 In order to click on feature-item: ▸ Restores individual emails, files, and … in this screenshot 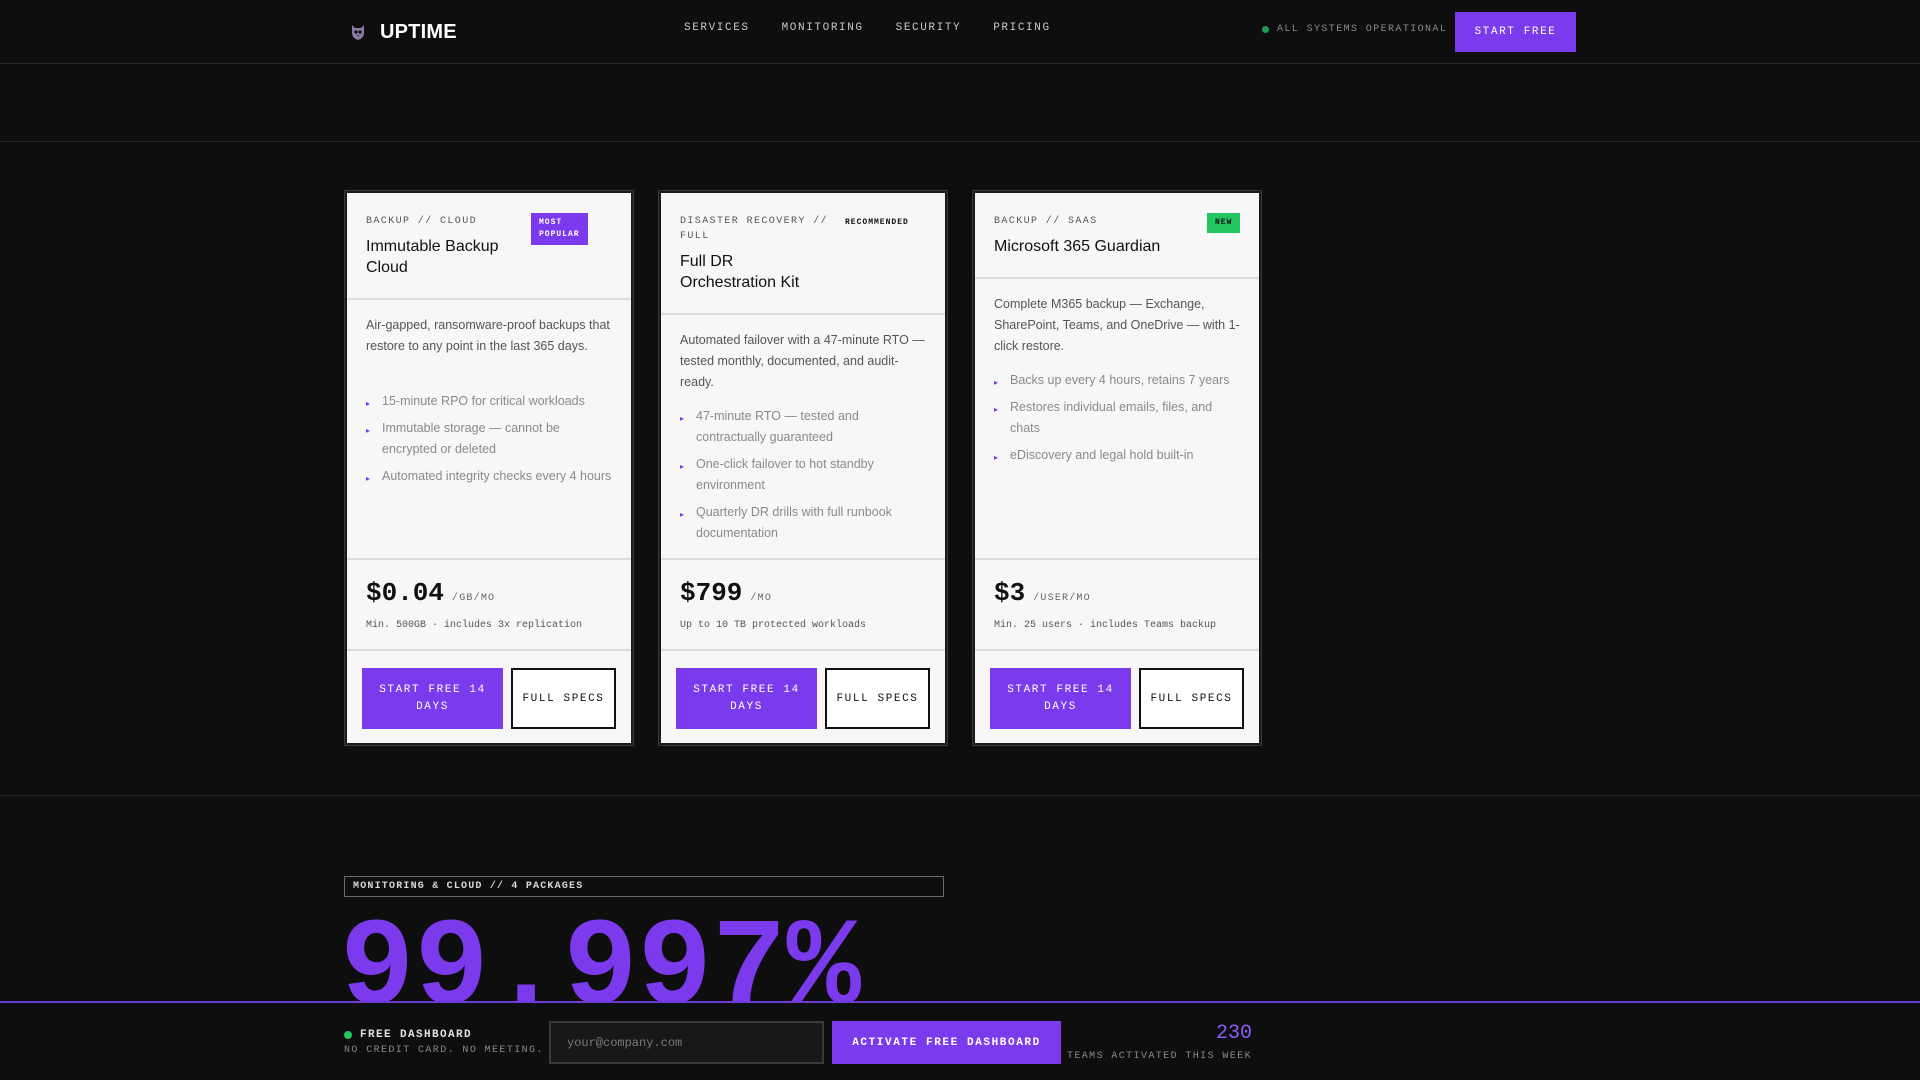, I will do `click(1119, 418)`.